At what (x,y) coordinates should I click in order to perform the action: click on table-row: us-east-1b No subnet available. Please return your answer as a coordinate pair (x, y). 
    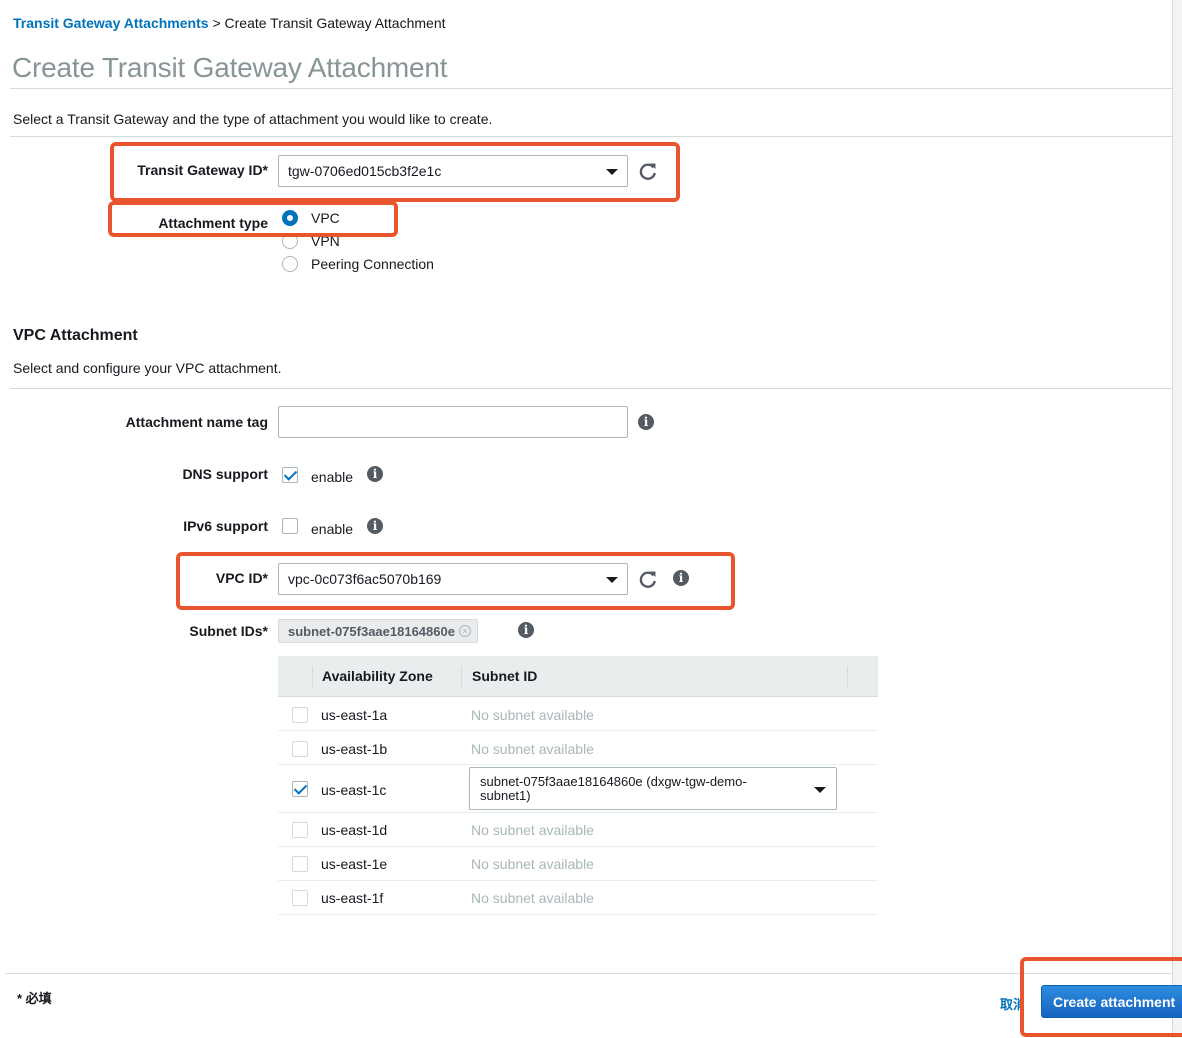
    Looking at the image, I should click on (578, 748).